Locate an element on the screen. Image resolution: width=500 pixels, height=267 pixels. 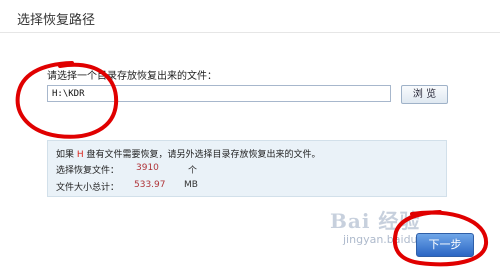
annotation-circle-next is located at coordinates (440, 238).